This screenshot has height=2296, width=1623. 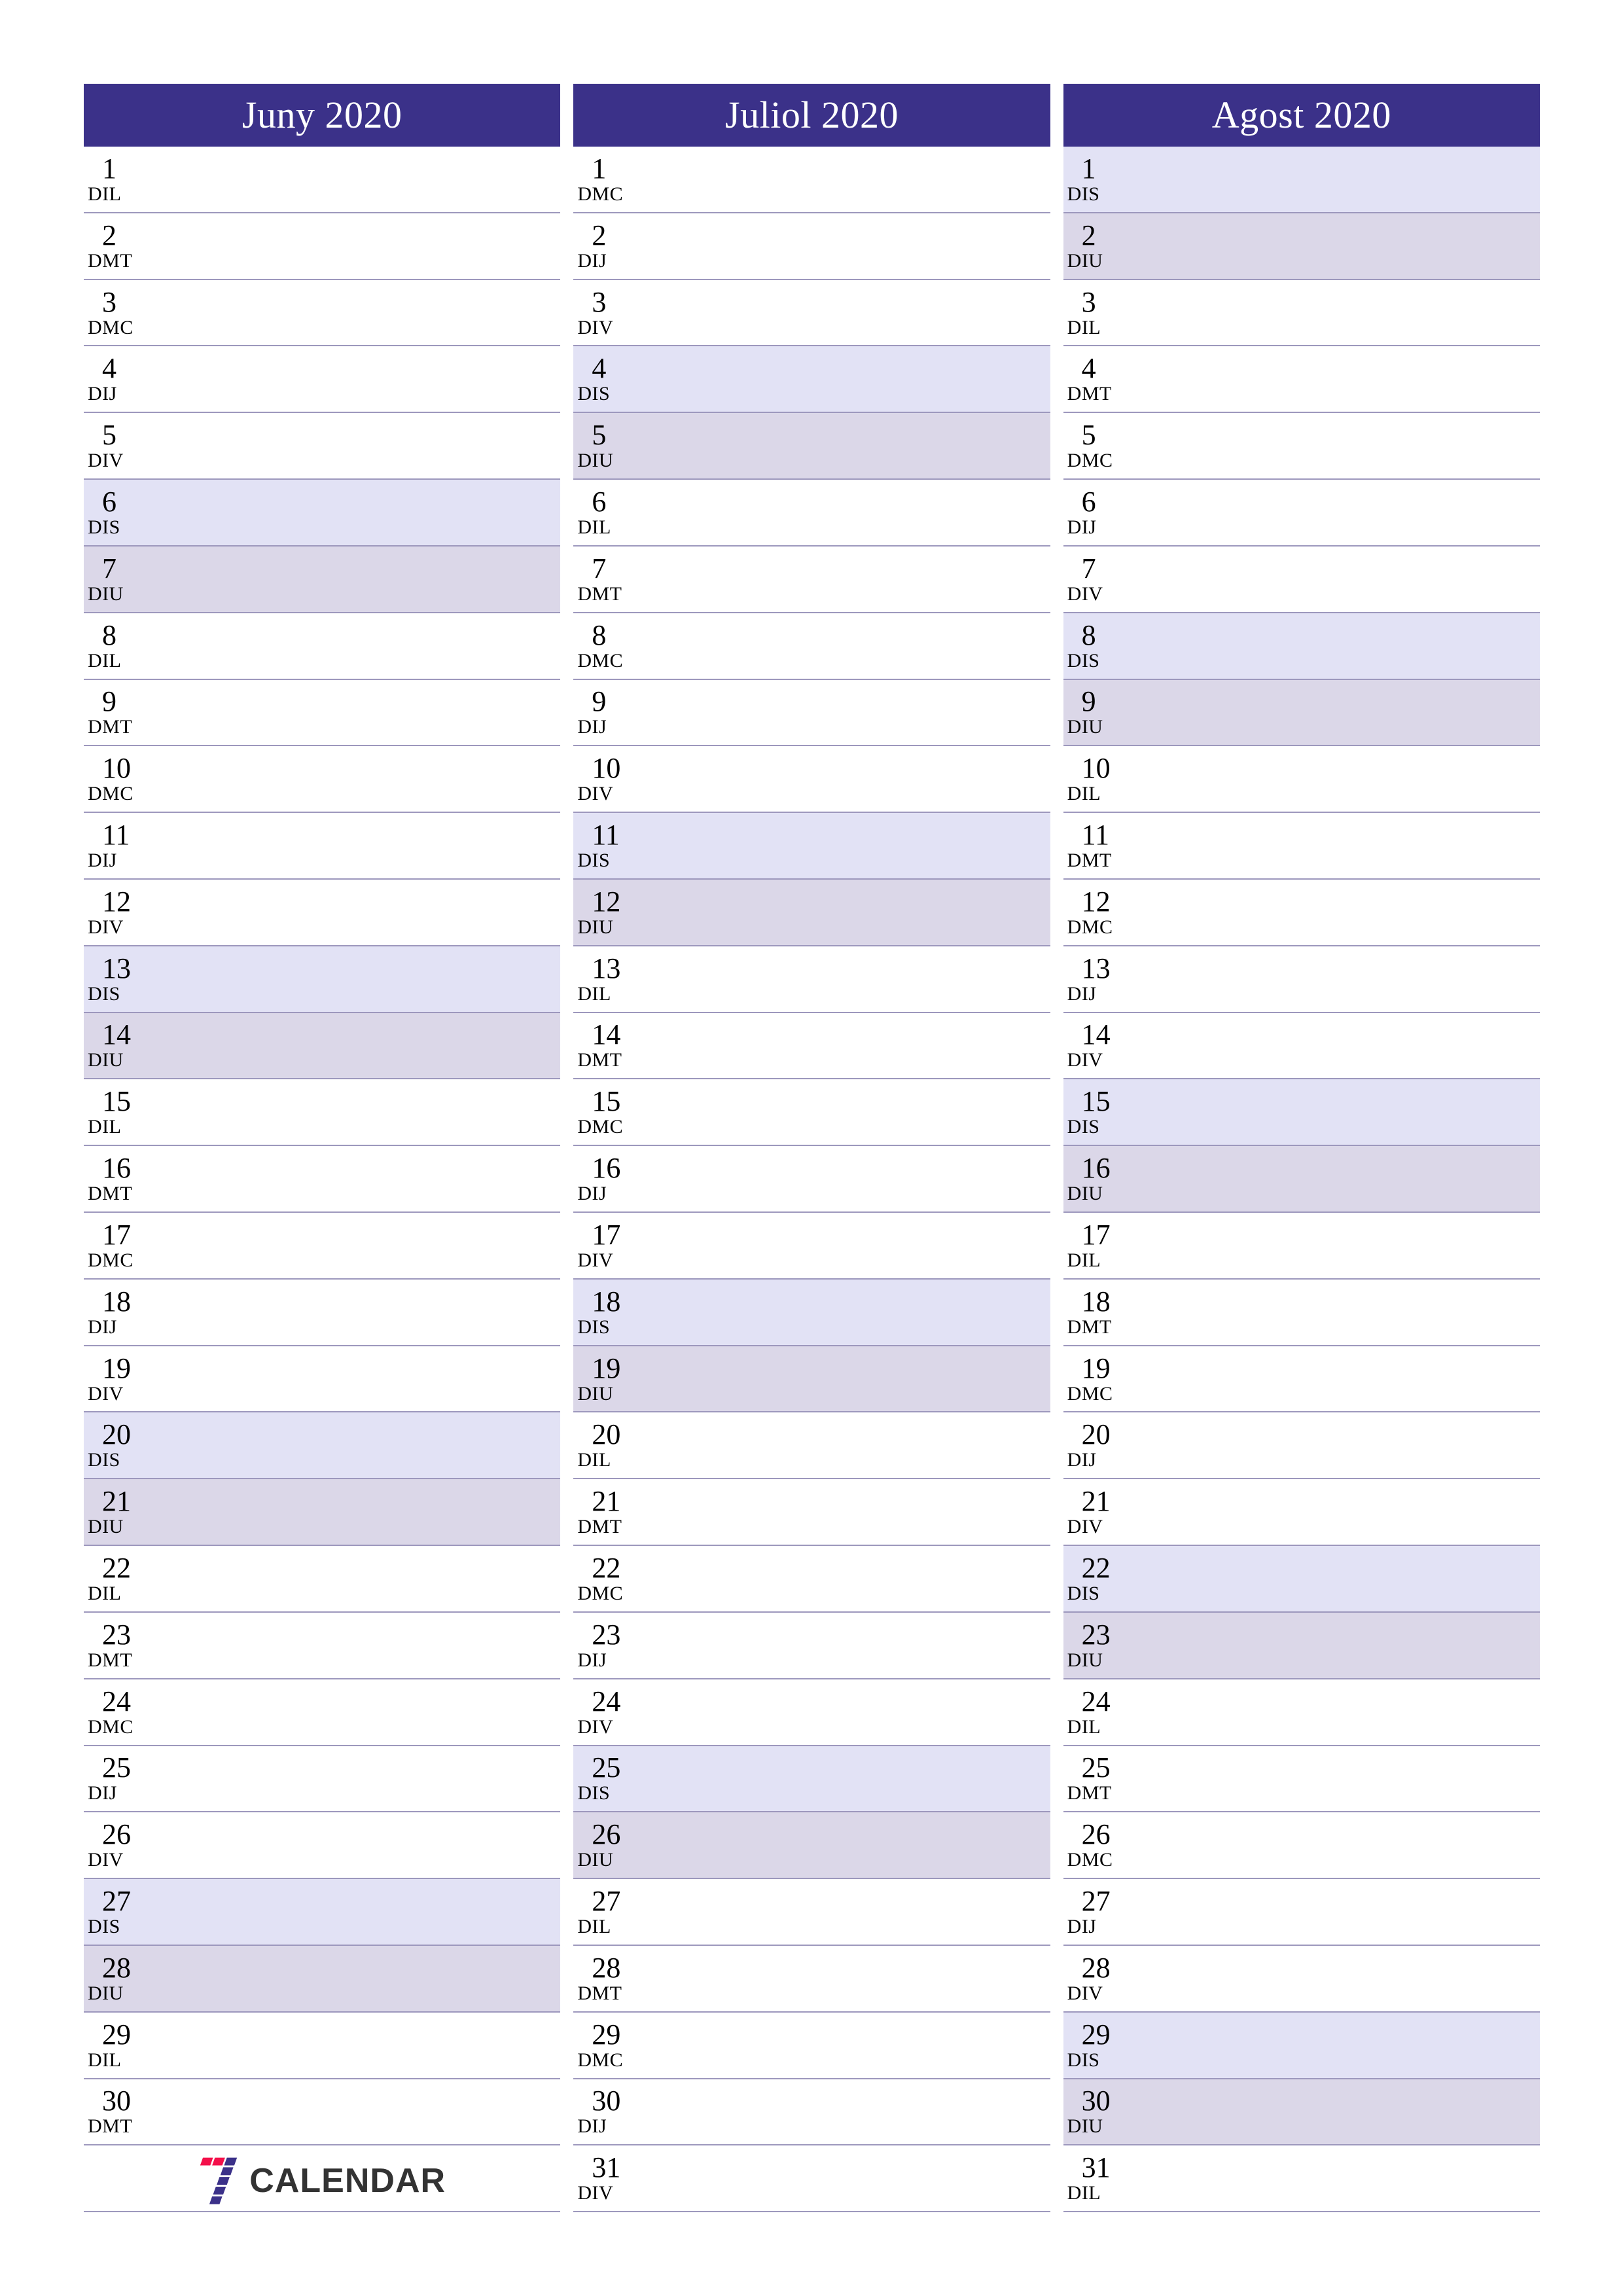 I want to click on day-row: 13 DIJ, so click(x=1301, y=979).